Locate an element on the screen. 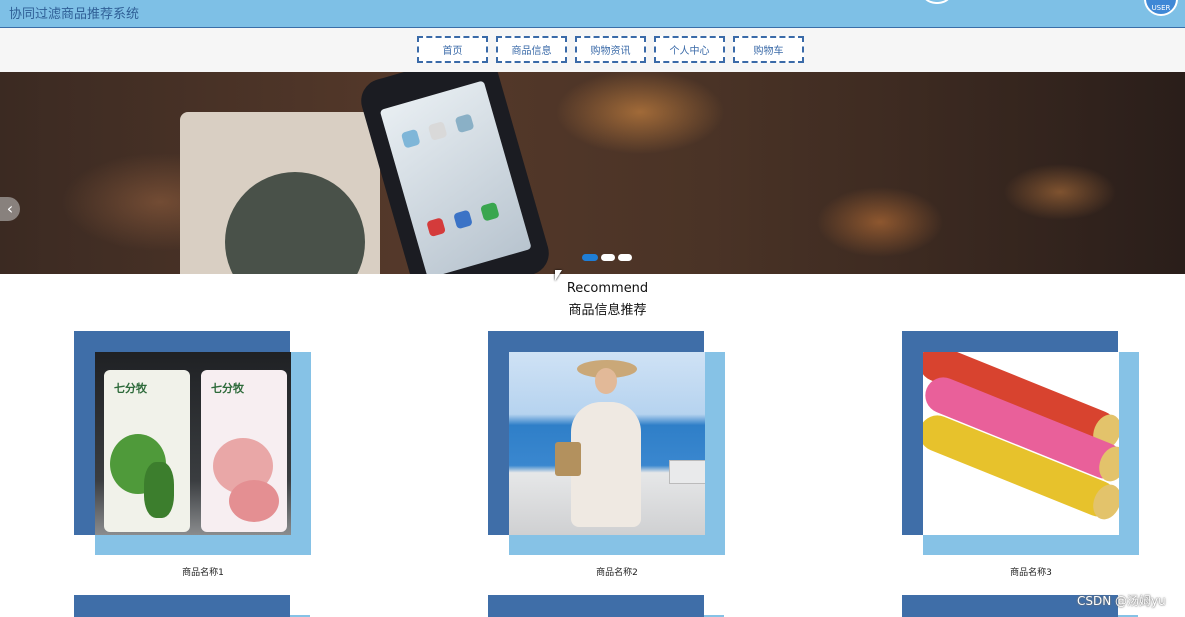  can-lid is located at coordinates (1103, 502).